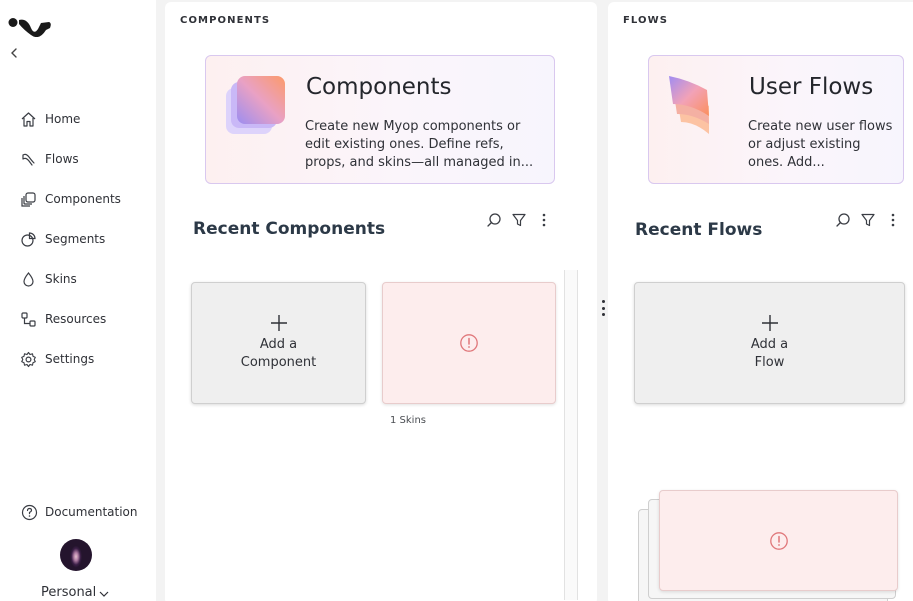 This screenshot has height=601, width=913. I want to click on gear-icon, so click(28, 359).